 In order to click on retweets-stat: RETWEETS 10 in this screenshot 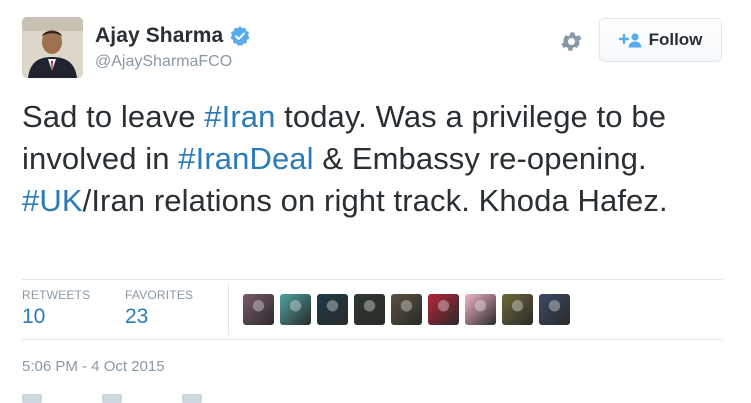, I will do `click(56, 308)`.